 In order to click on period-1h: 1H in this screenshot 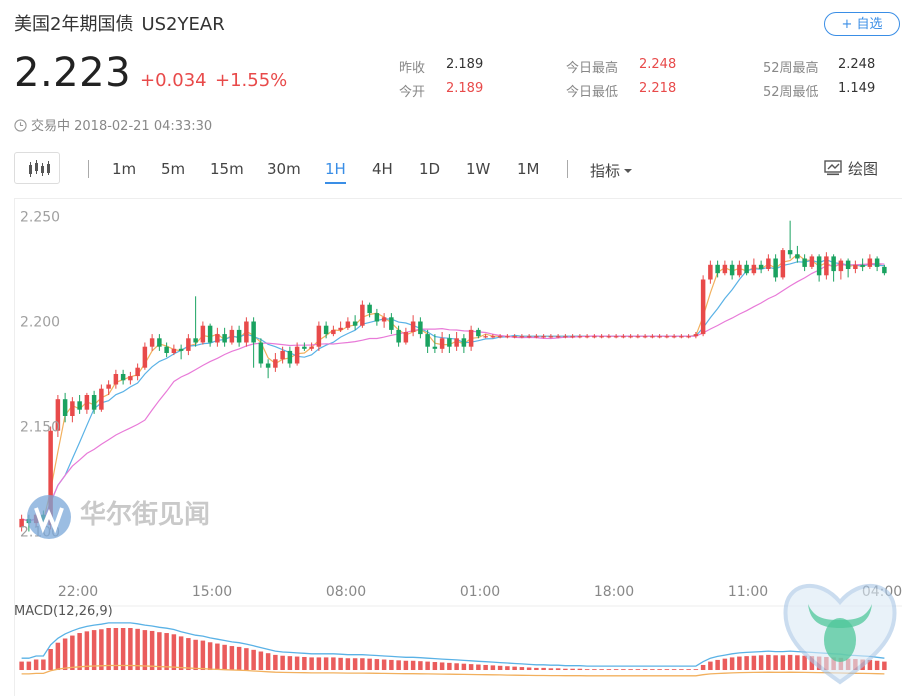, I will do `click(335, 172)`.